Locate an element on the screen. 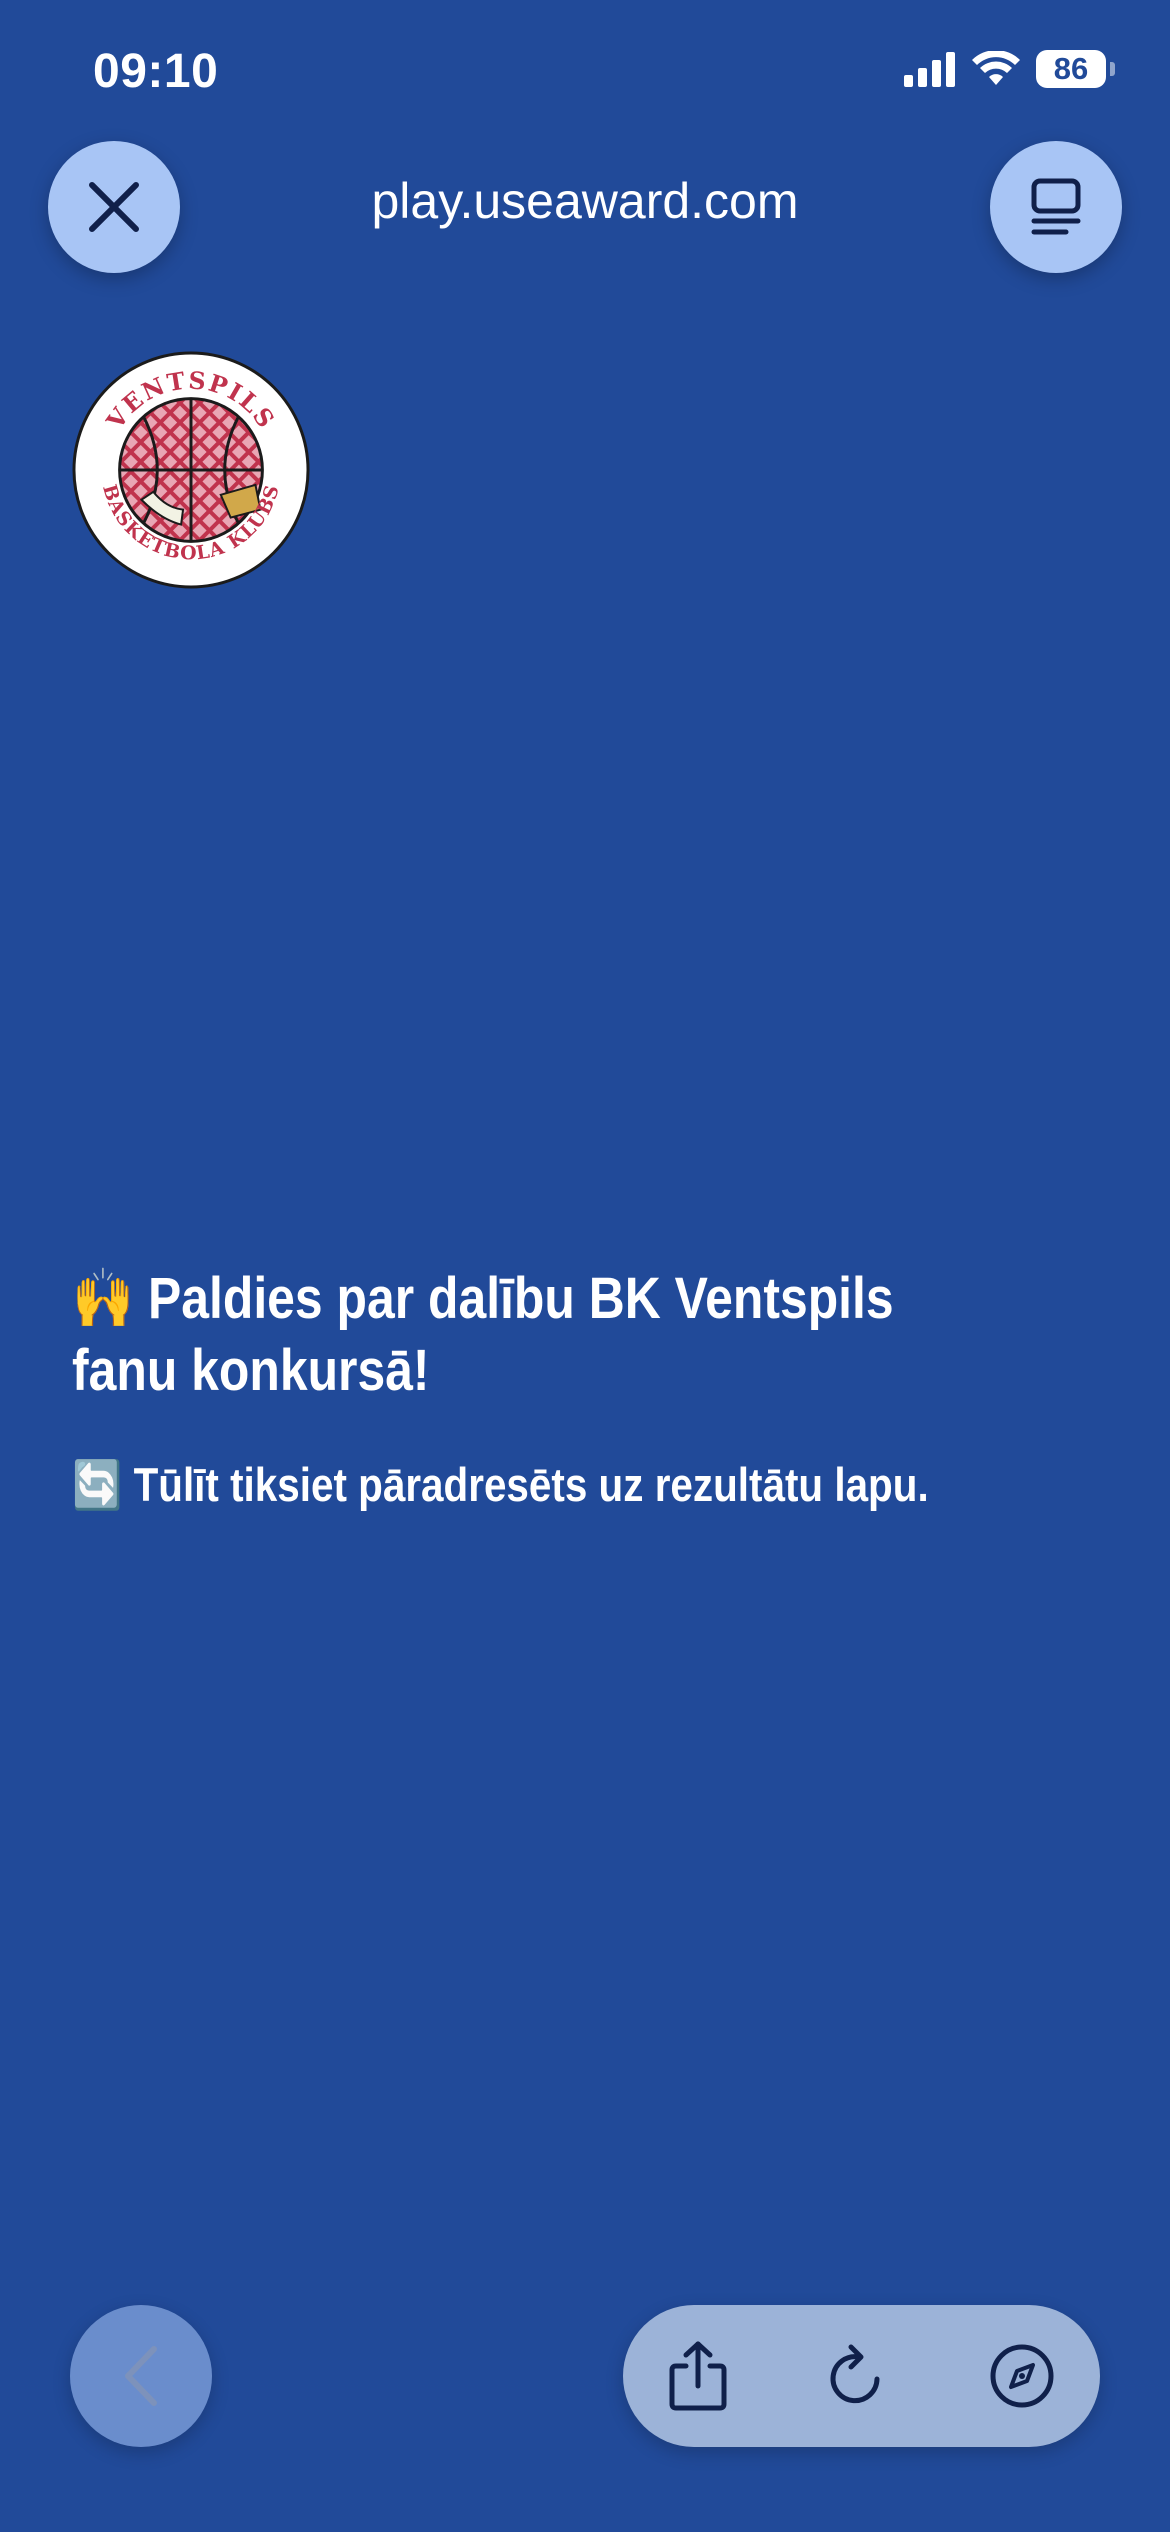  browser-toolbar is located at coordinates (861, 2376).